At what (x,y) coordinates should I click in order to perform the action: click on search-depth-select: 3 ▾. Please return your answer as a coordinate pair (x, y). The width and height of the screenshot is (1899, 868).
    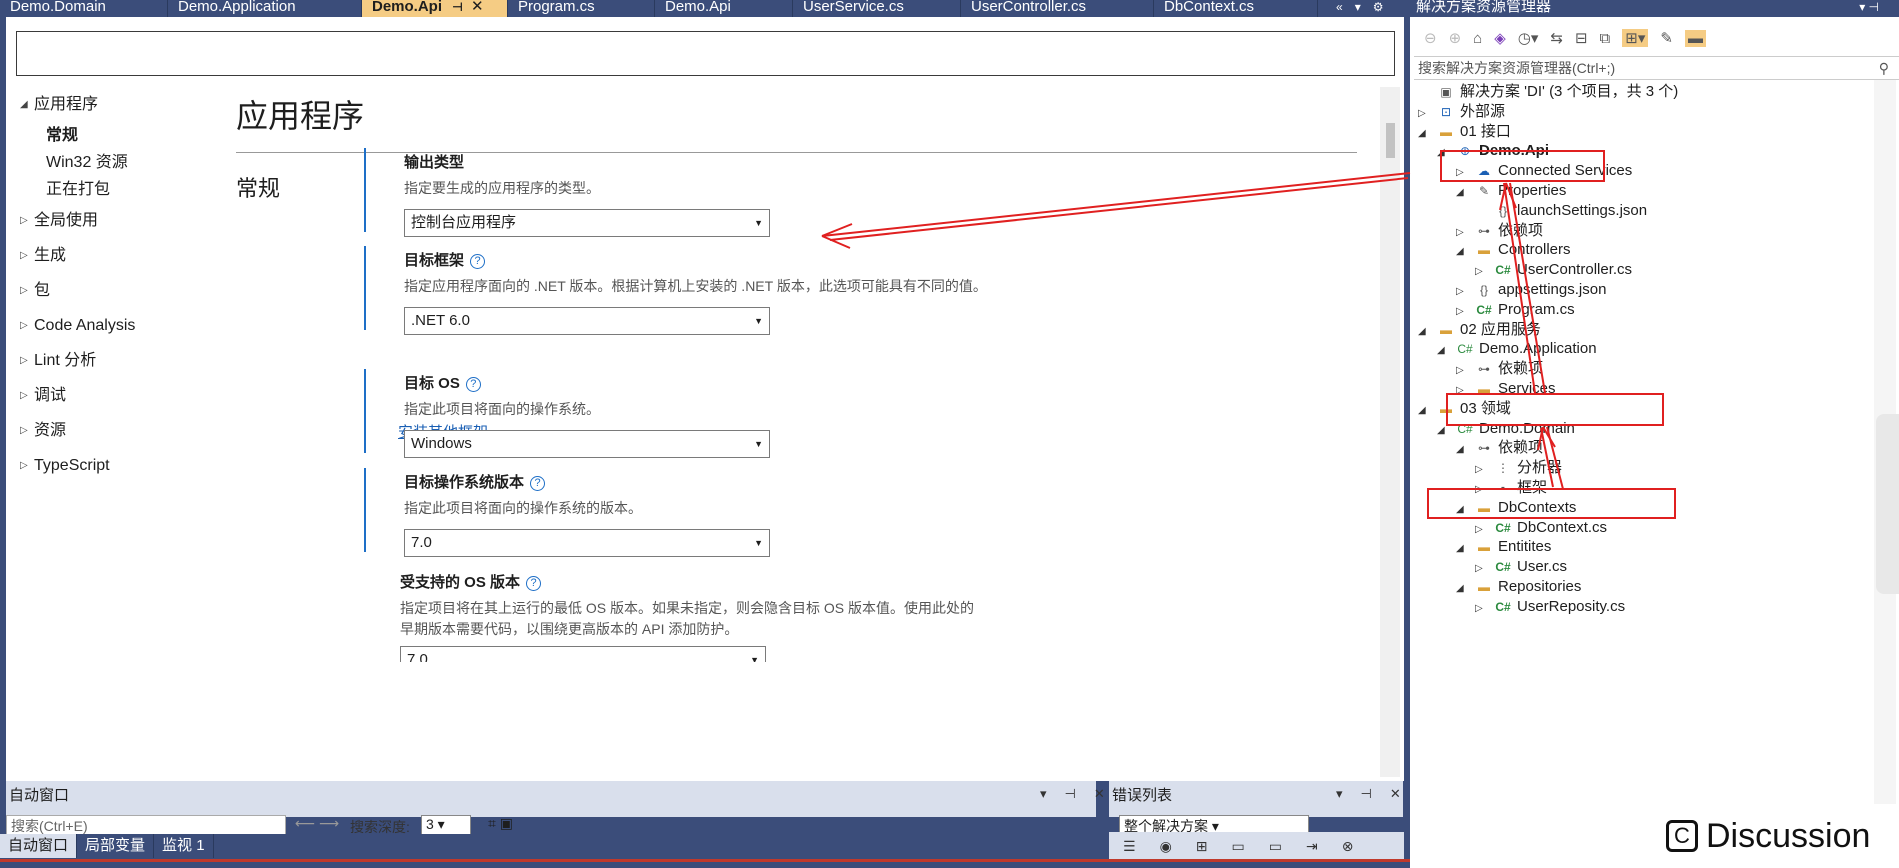
    Looking at the image, I should click on (446, 825).